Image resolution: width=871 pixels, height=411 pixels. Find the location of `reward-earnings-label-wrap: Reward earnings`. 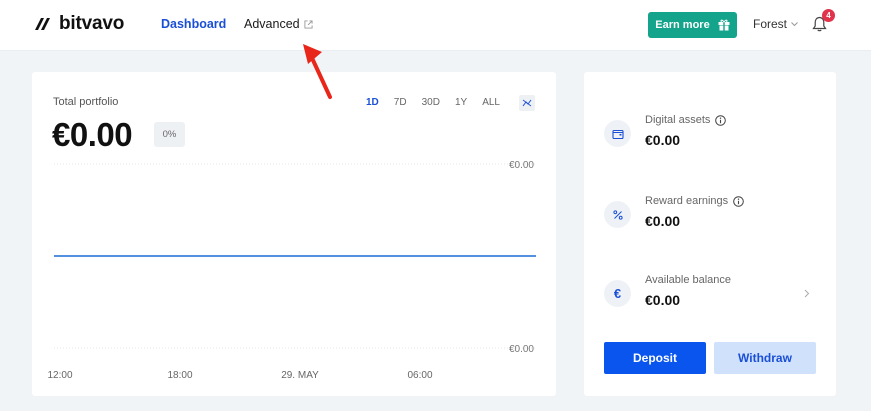

reward-earnings-label-wrap: Reward earnings is located at coordinates (694, 201).